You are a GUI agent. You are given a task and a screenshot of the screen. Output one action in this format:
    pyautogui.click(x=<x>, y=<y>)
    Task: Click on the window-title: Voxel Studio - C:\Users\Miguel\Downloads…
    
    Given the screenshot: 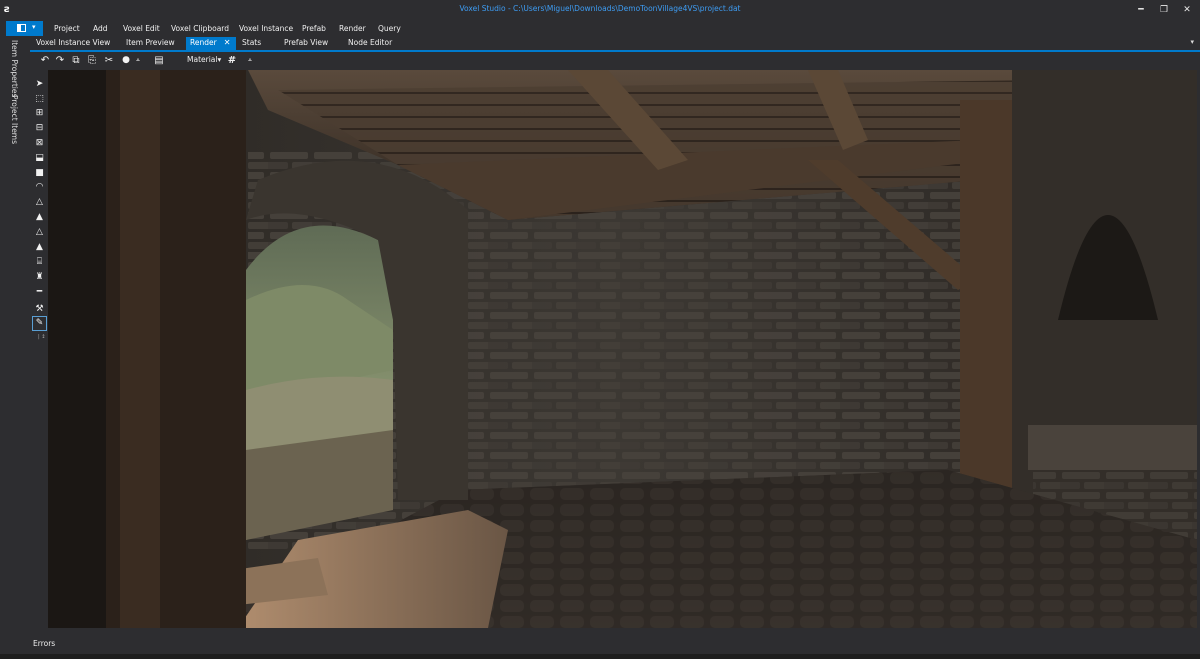 What is the action you would take?
    pyautogui.click(x=600, y=8)
    